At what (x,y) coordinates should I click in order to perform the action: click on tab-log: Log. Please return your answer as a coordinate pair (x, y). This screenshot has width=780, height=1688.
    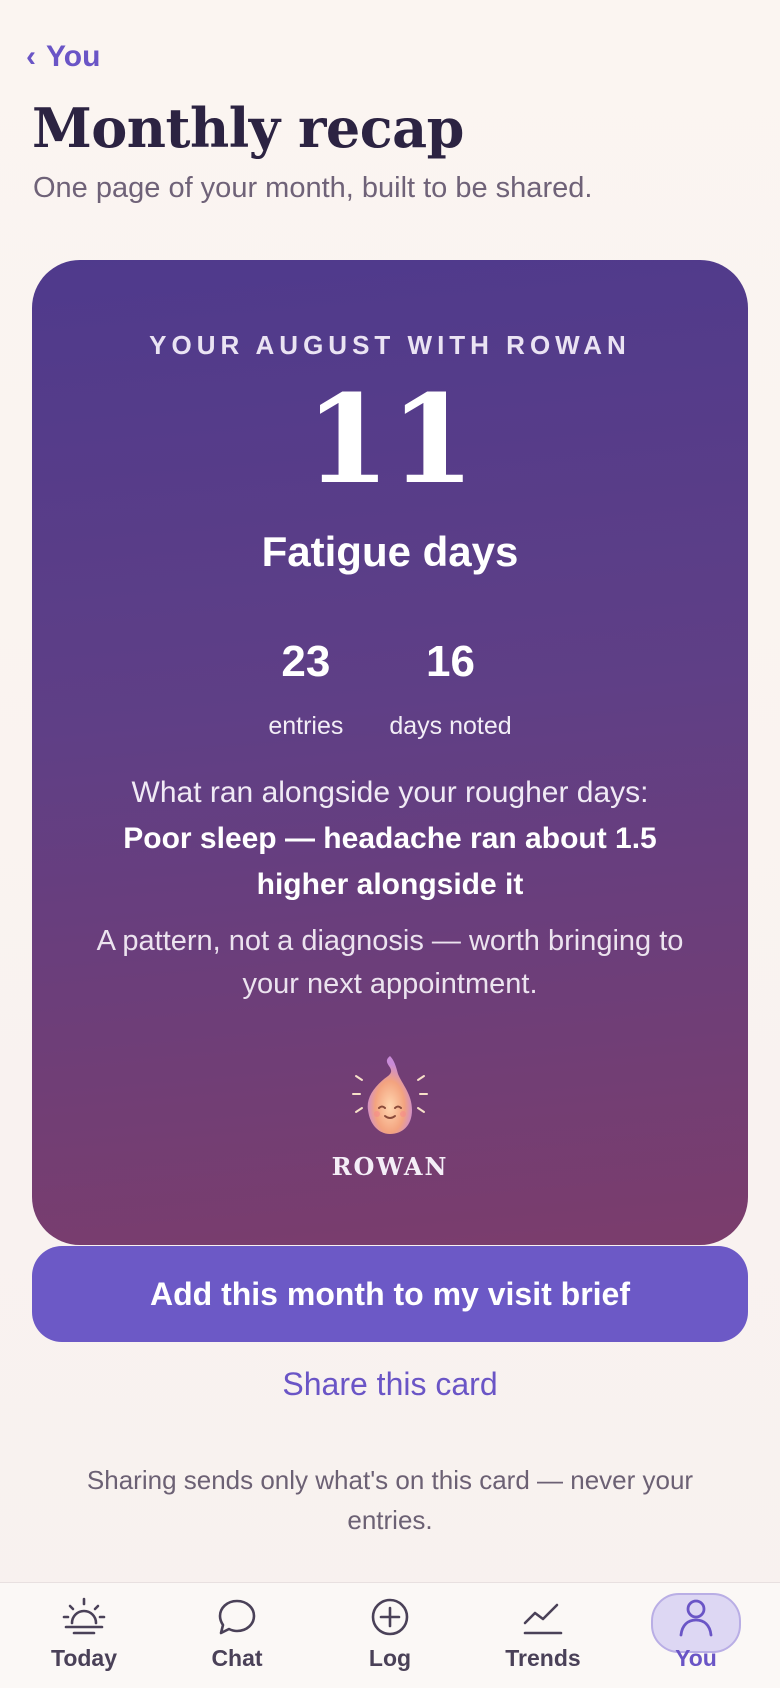
    Looking at the image, I should click on (390, 1635).